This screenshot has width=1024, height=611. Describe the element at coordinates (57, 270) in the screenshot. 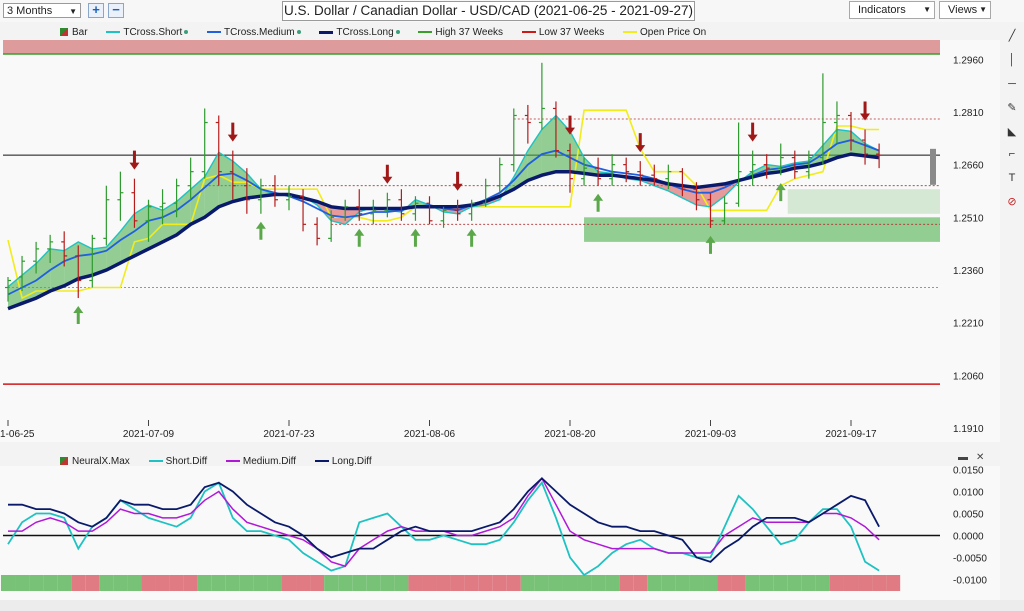

I see `cross-fill-segment` at that location.